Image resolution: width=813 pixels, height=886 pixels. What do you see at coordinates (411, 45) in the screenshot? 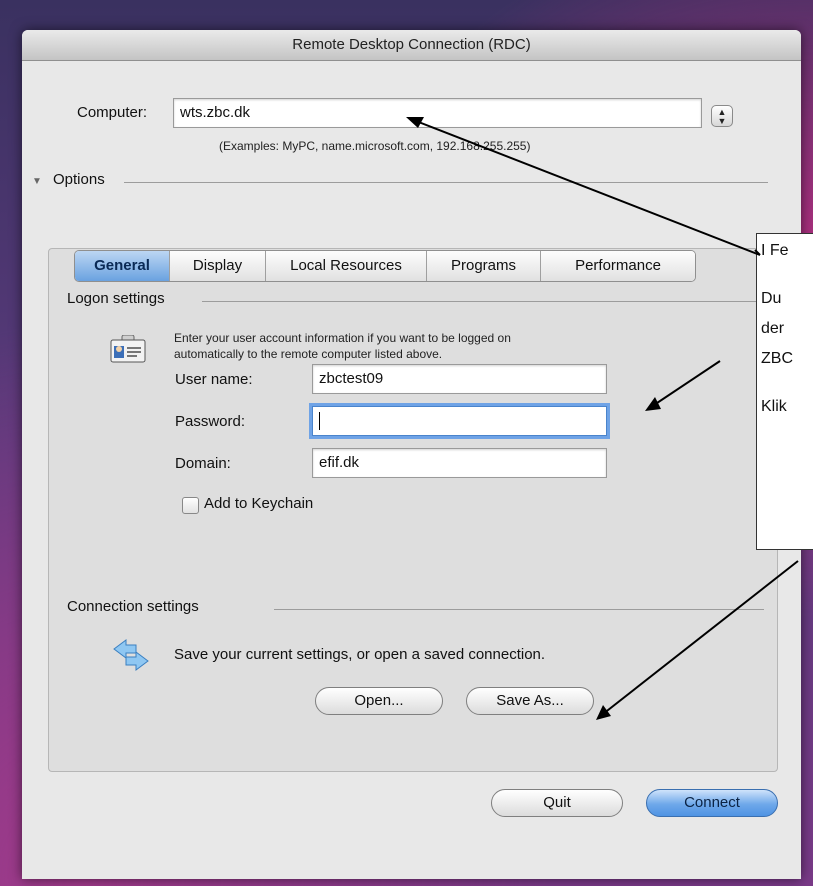
I see `window-title: Remote Desktop Connection (RDC)` at bounding box center [411, 45].